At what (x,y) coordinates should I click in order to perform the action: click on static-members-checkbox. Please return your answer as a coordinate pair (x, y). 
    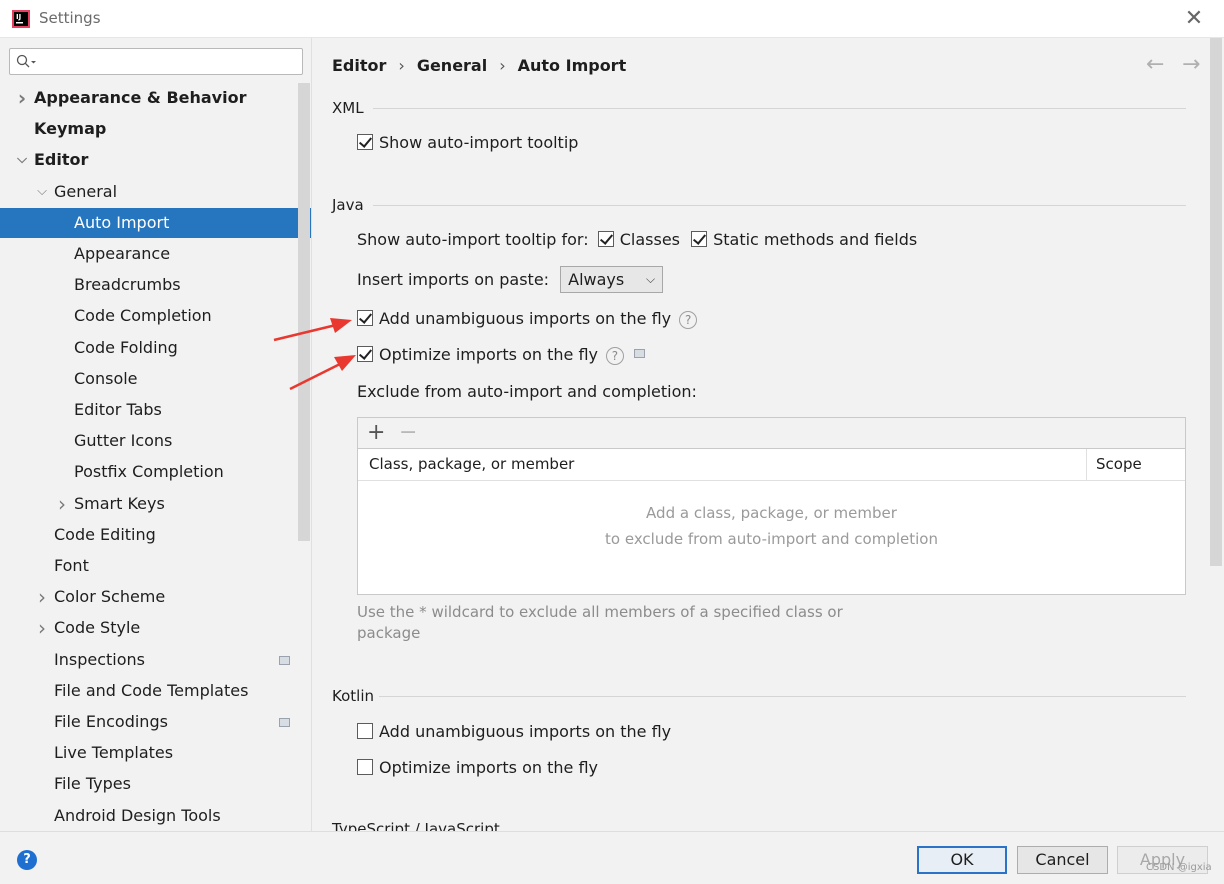
    Looking at the image, I should click on (699, 239).